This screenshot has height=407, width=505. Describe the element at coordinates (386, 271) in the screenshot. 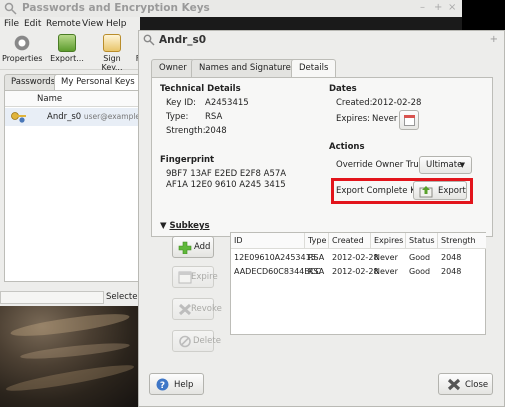

I see `cell-expires: Never` at that location.